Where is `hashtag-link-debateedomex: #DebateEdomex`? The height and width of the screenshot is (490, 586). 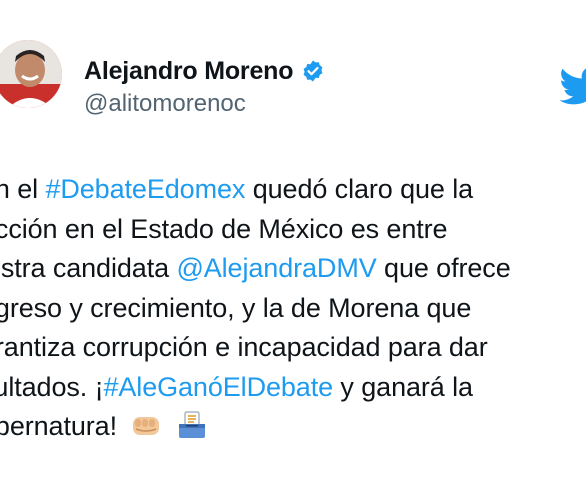 hashtag-link-debateedomex: #DebateEdomex is located at coordinates (145, 189).